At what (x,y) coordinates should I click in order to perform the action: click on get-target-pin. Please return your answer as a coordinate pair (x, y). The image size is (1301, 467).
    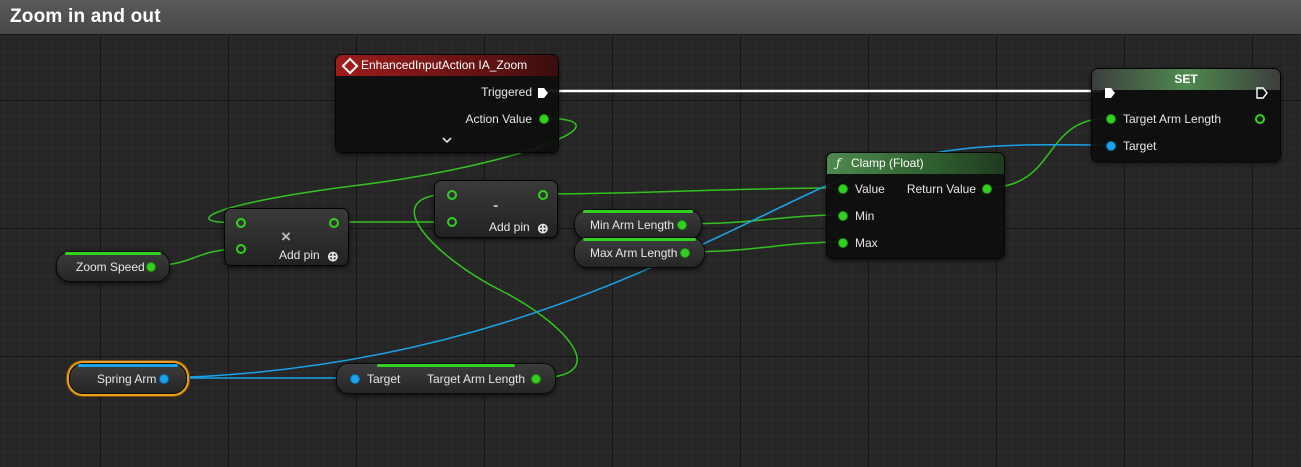
    Looking at the image, I should click on (355, 379).